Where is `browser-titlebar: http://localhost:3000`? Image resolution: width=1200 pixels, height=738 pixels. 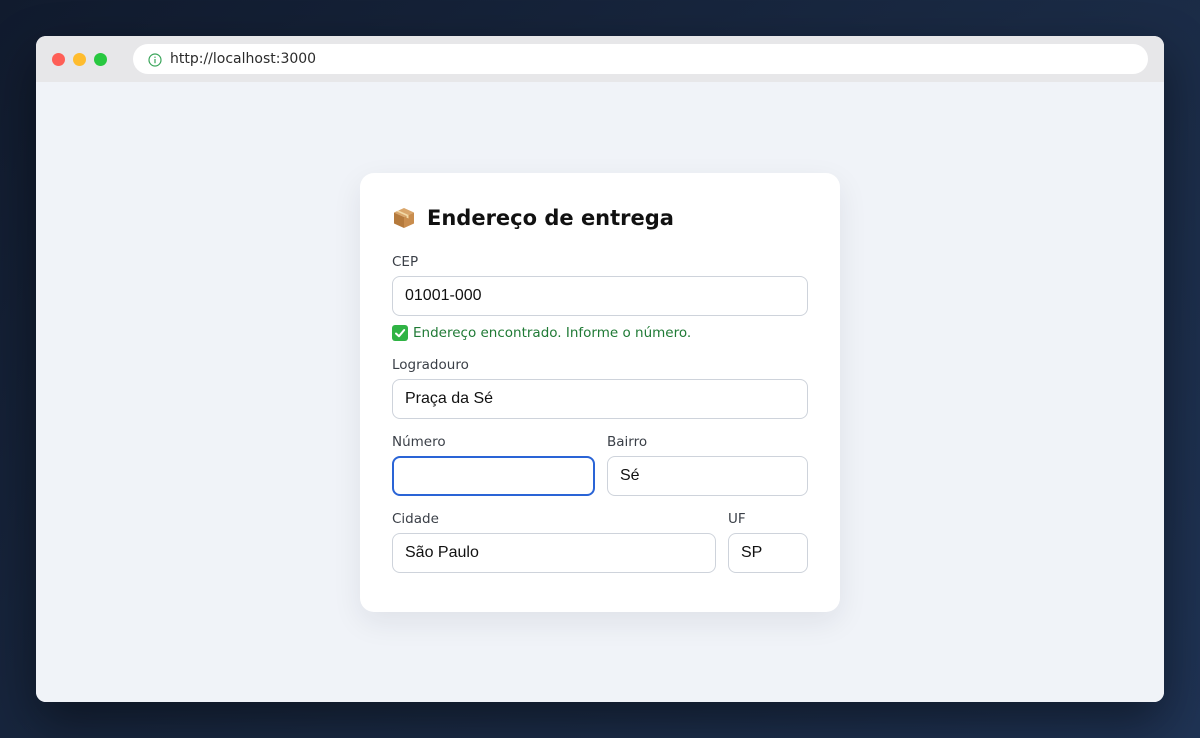
browser-titlebar: http://localhost:3000 is located at coordinates (600, 59).